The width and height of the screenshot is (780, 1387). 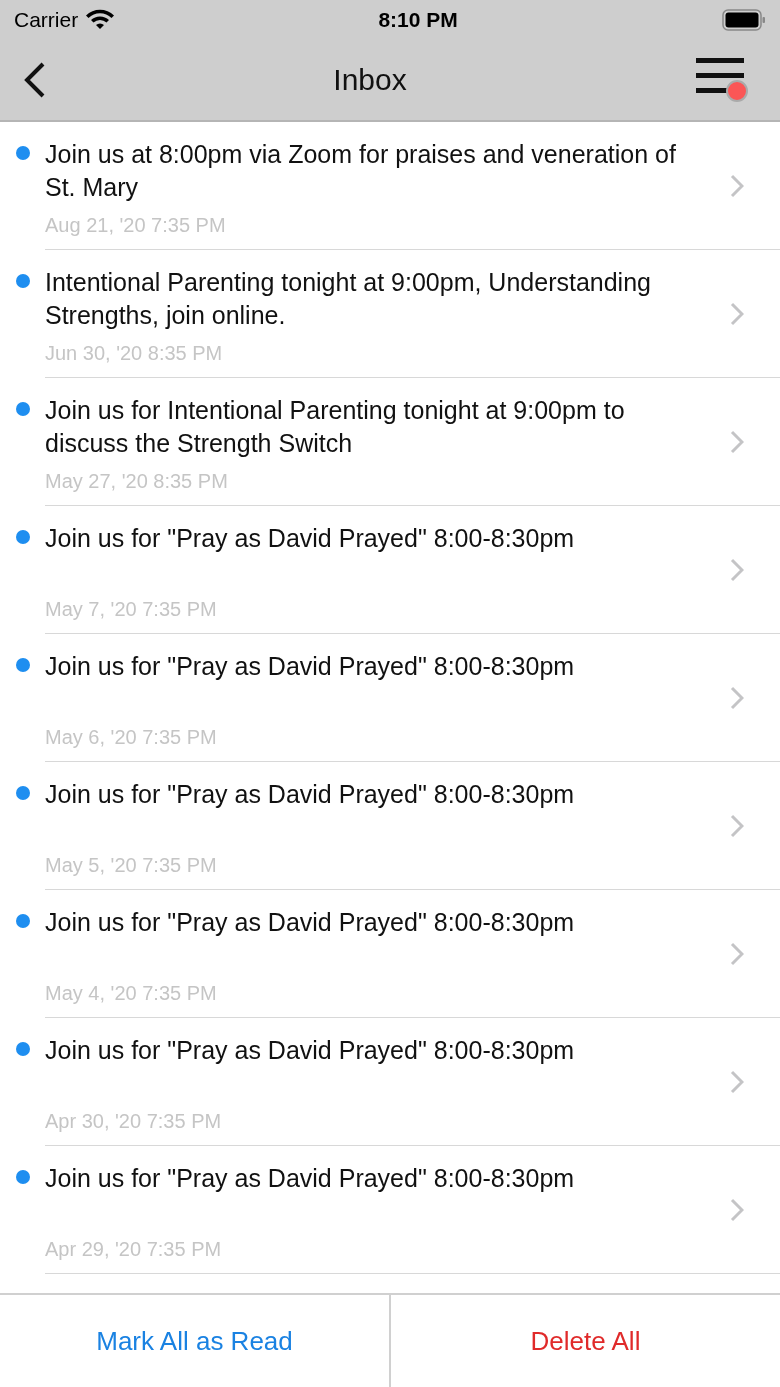 What do you see at coordinates (361, 171) in the screenshot?
I see `message-title: Join us at 8:00pm via Zoom for praises and veneration of St. Mary` at bounding box center [361, 171].